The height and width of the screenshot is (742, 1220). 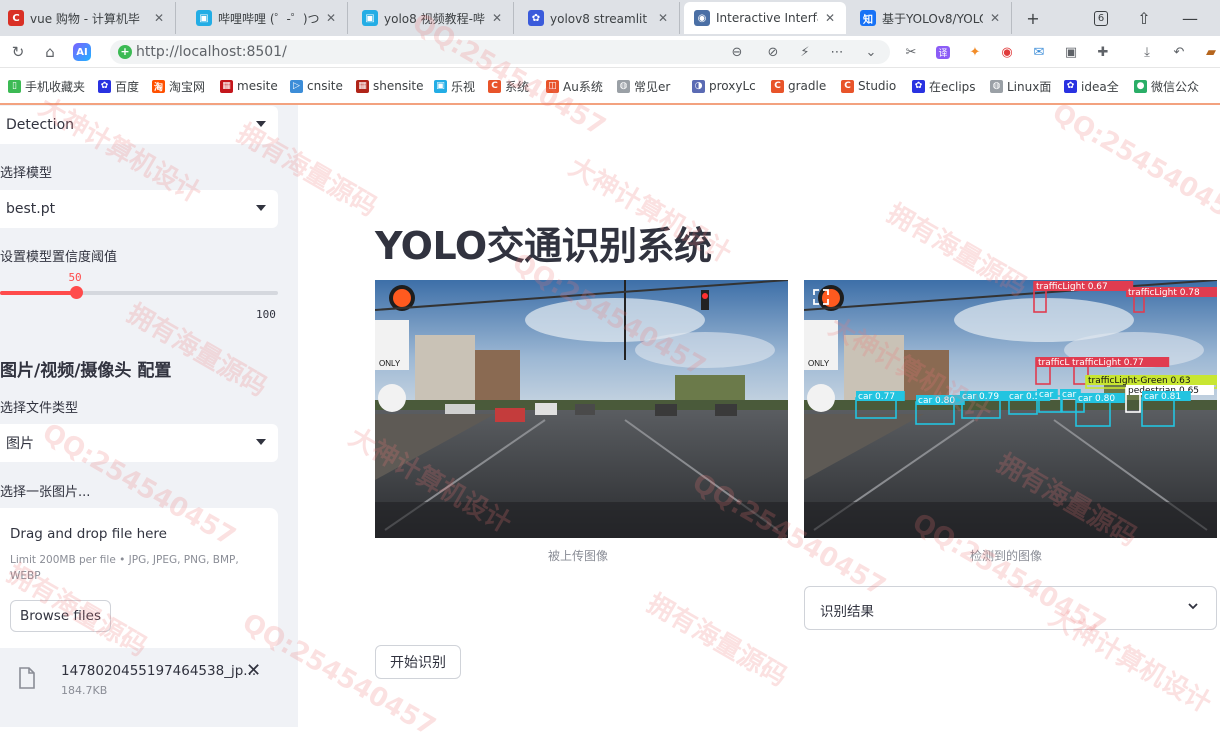 What do you see at coordinates (183, 86) in the screenshot?
I see `bookmark-item: 淘淘宝网` at bounding box center [183, 86].